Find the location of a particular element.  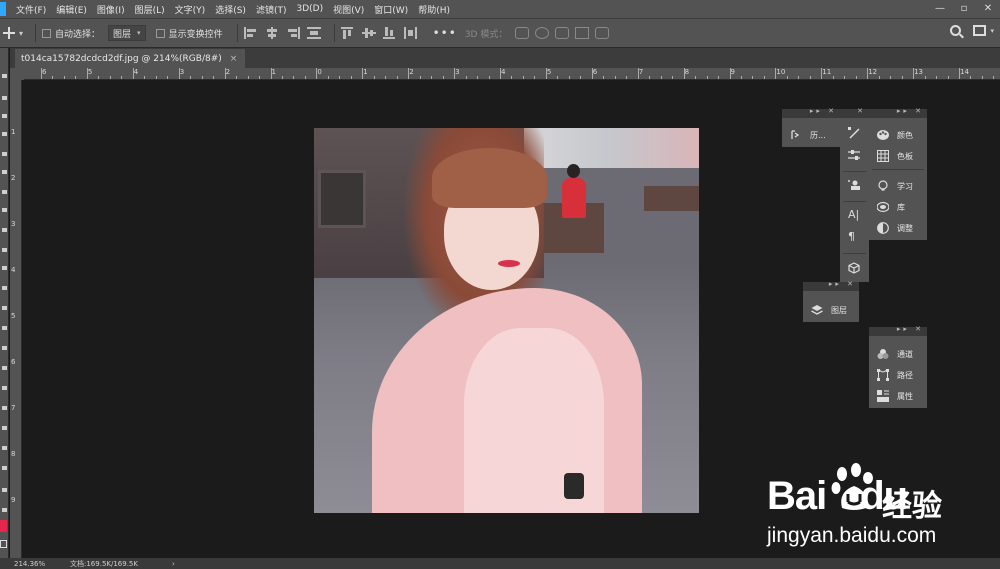

align-right-icon is located at coordinates (293, 33).